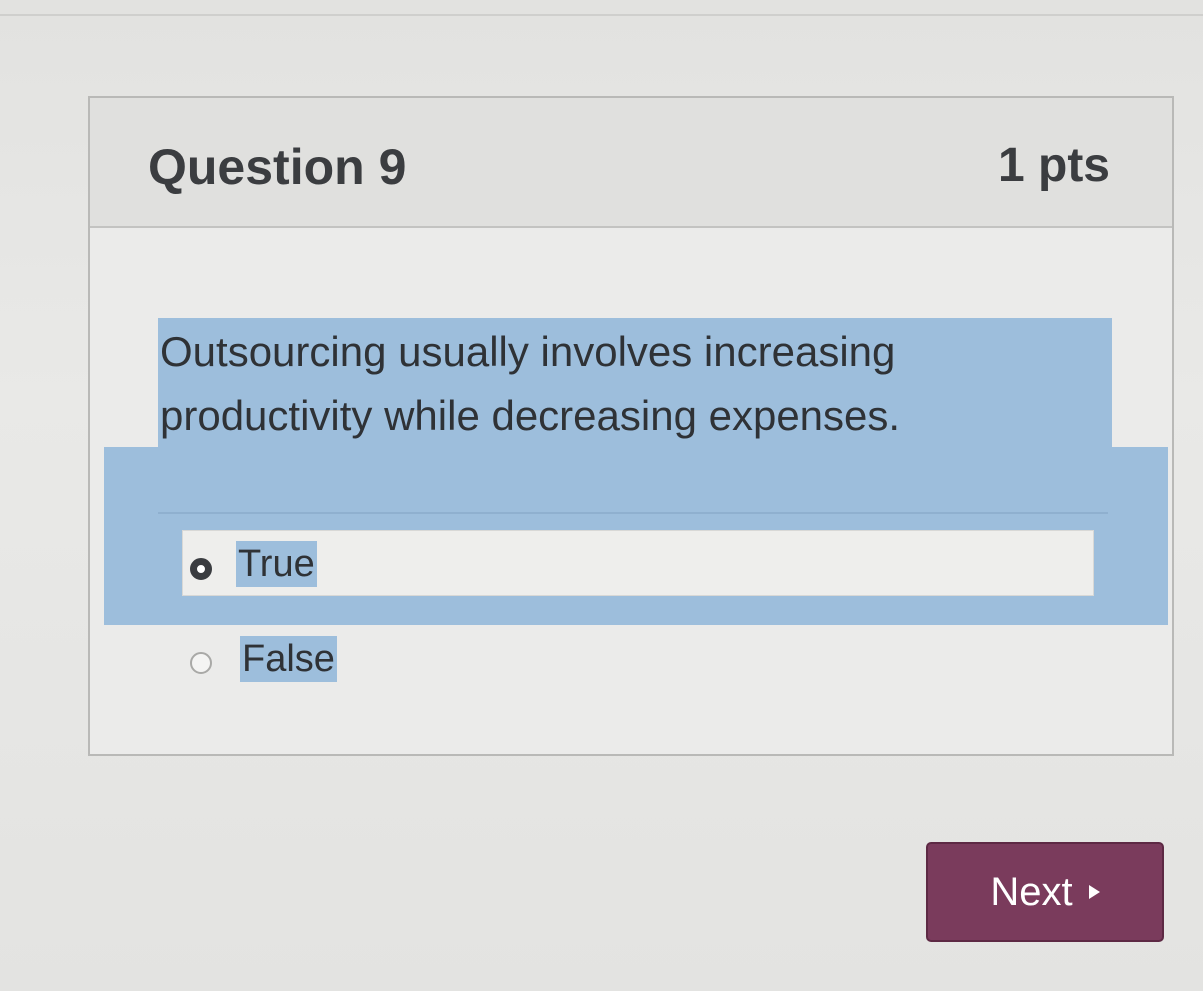 The height and width of the screenshot is (991, 1203). I want to click on question-header: Question 9 1 pts, so click(631, 163).